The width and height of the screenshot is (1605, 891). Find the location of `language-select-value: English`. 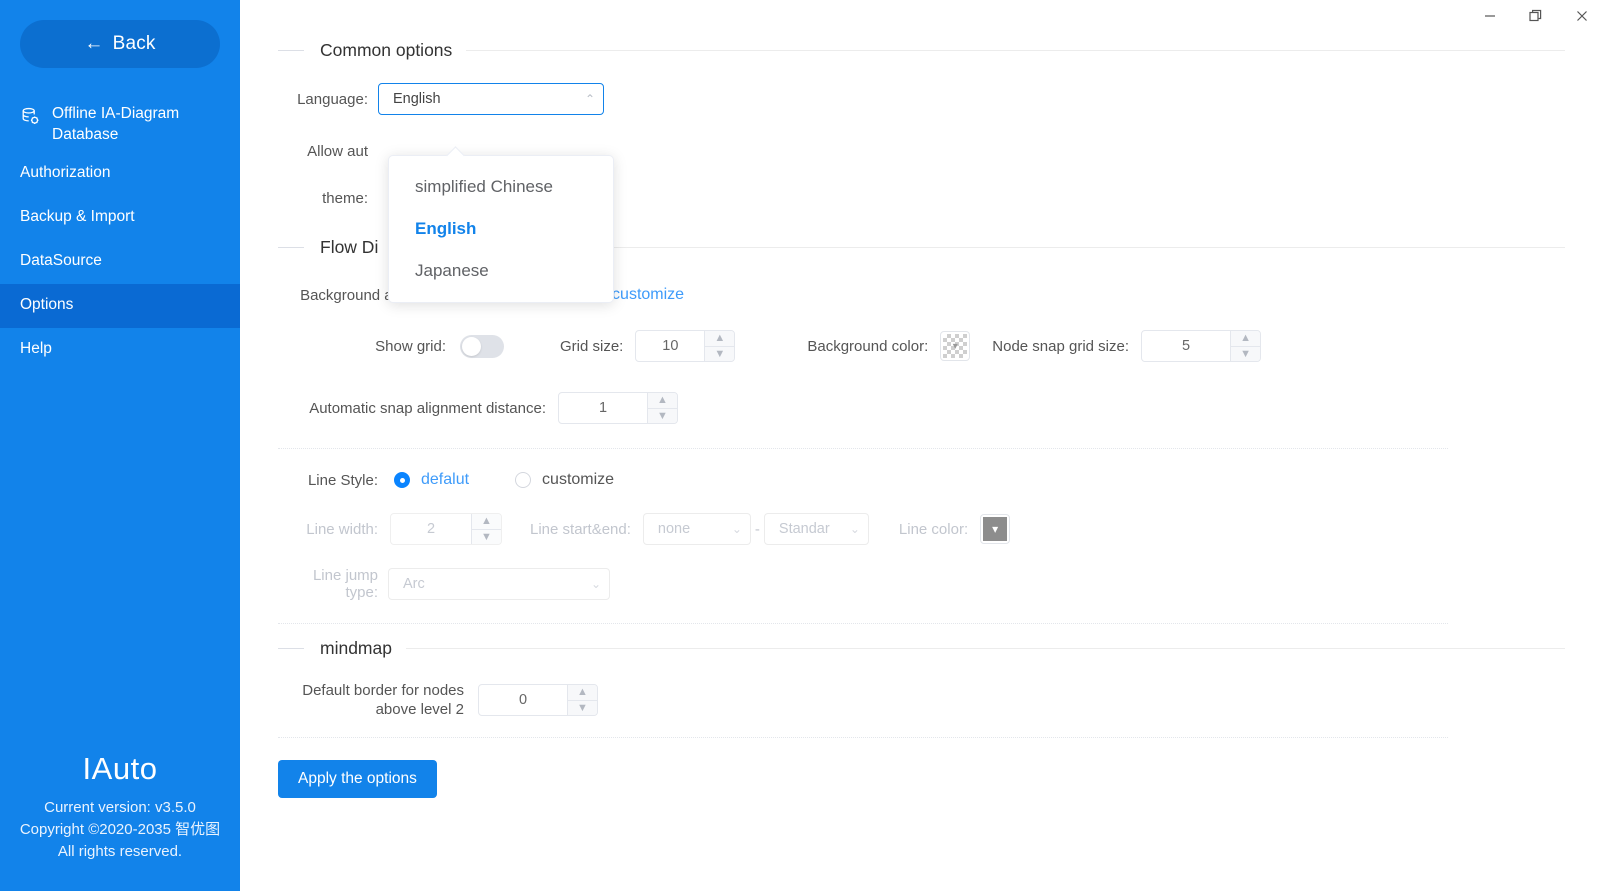

language-select-value: English is located at coordinates (417, 99).